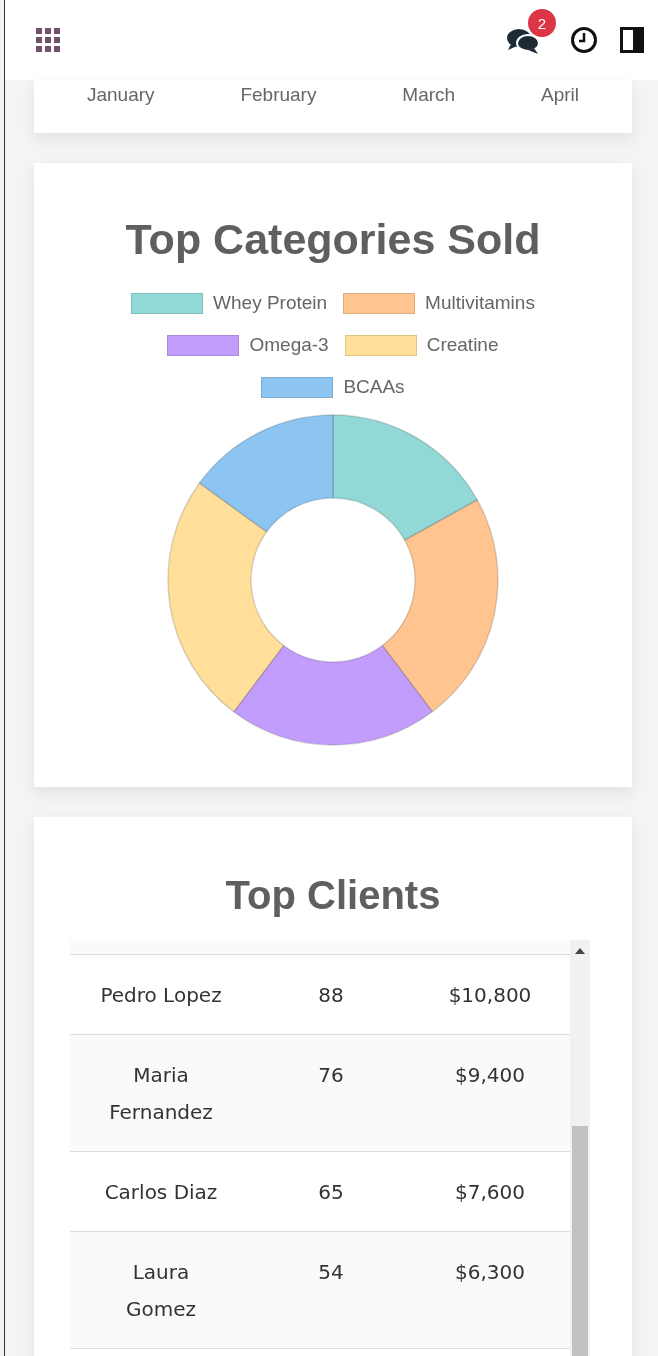 The height and width of the screenshot is (1356, 658). What do you see at coordinates (333, 895) in the screenshot?
I see `card-title: Top Clients` at bounding box center [333, 895].